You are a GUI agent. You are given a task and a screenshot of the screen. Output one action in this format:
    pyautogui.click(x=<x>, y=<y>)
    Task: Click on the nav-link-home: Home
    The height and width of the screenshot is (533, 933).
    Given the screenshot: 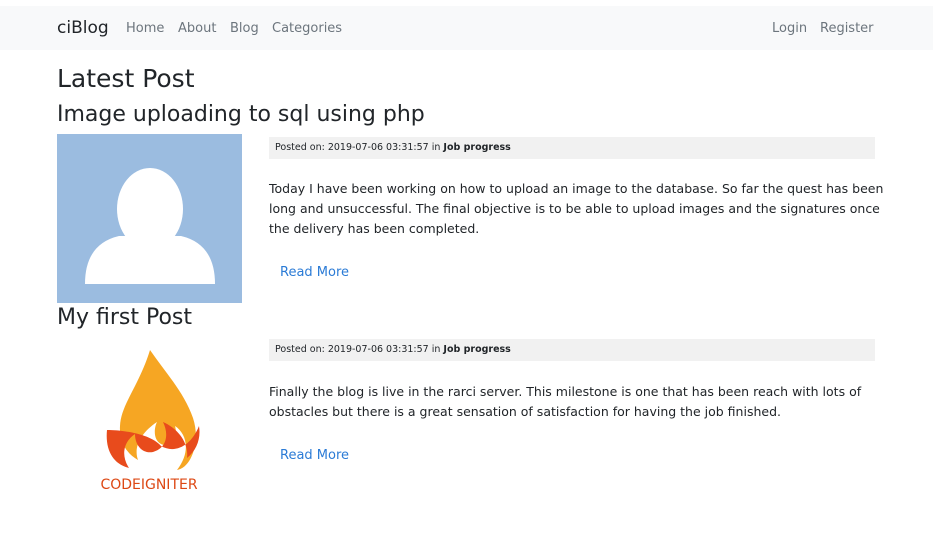 What is the action you would take?
    pyautogui.click(x=145, y=28)
    